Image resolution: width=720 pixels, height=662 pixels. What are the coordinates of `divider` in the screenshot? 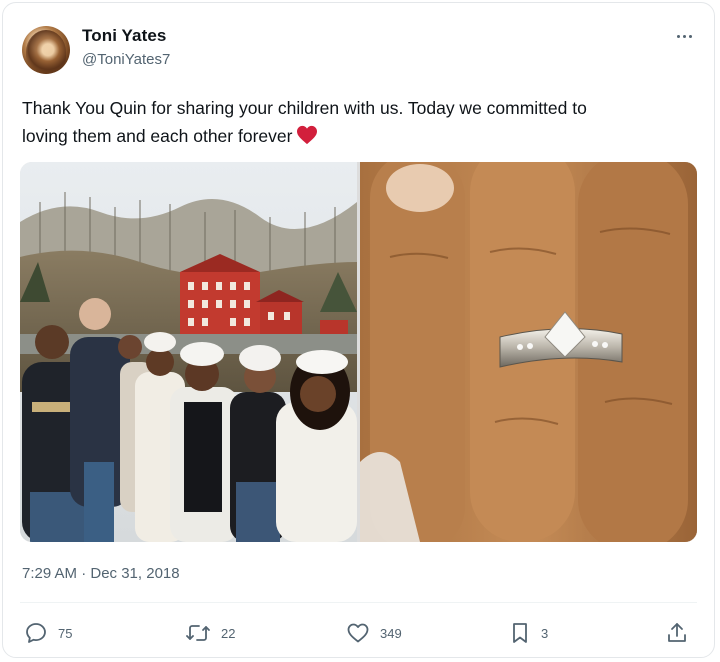 It's located at (358, 602).